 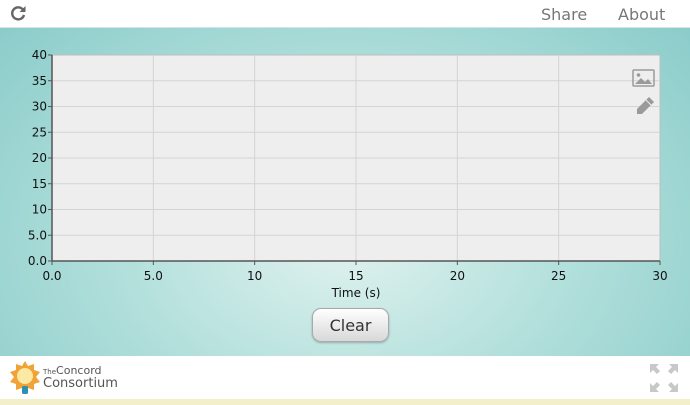 What do you see at coordinates (25, 377) in the screenshot?
I see `lightbulb-icon` at bounding box center [25, 377].